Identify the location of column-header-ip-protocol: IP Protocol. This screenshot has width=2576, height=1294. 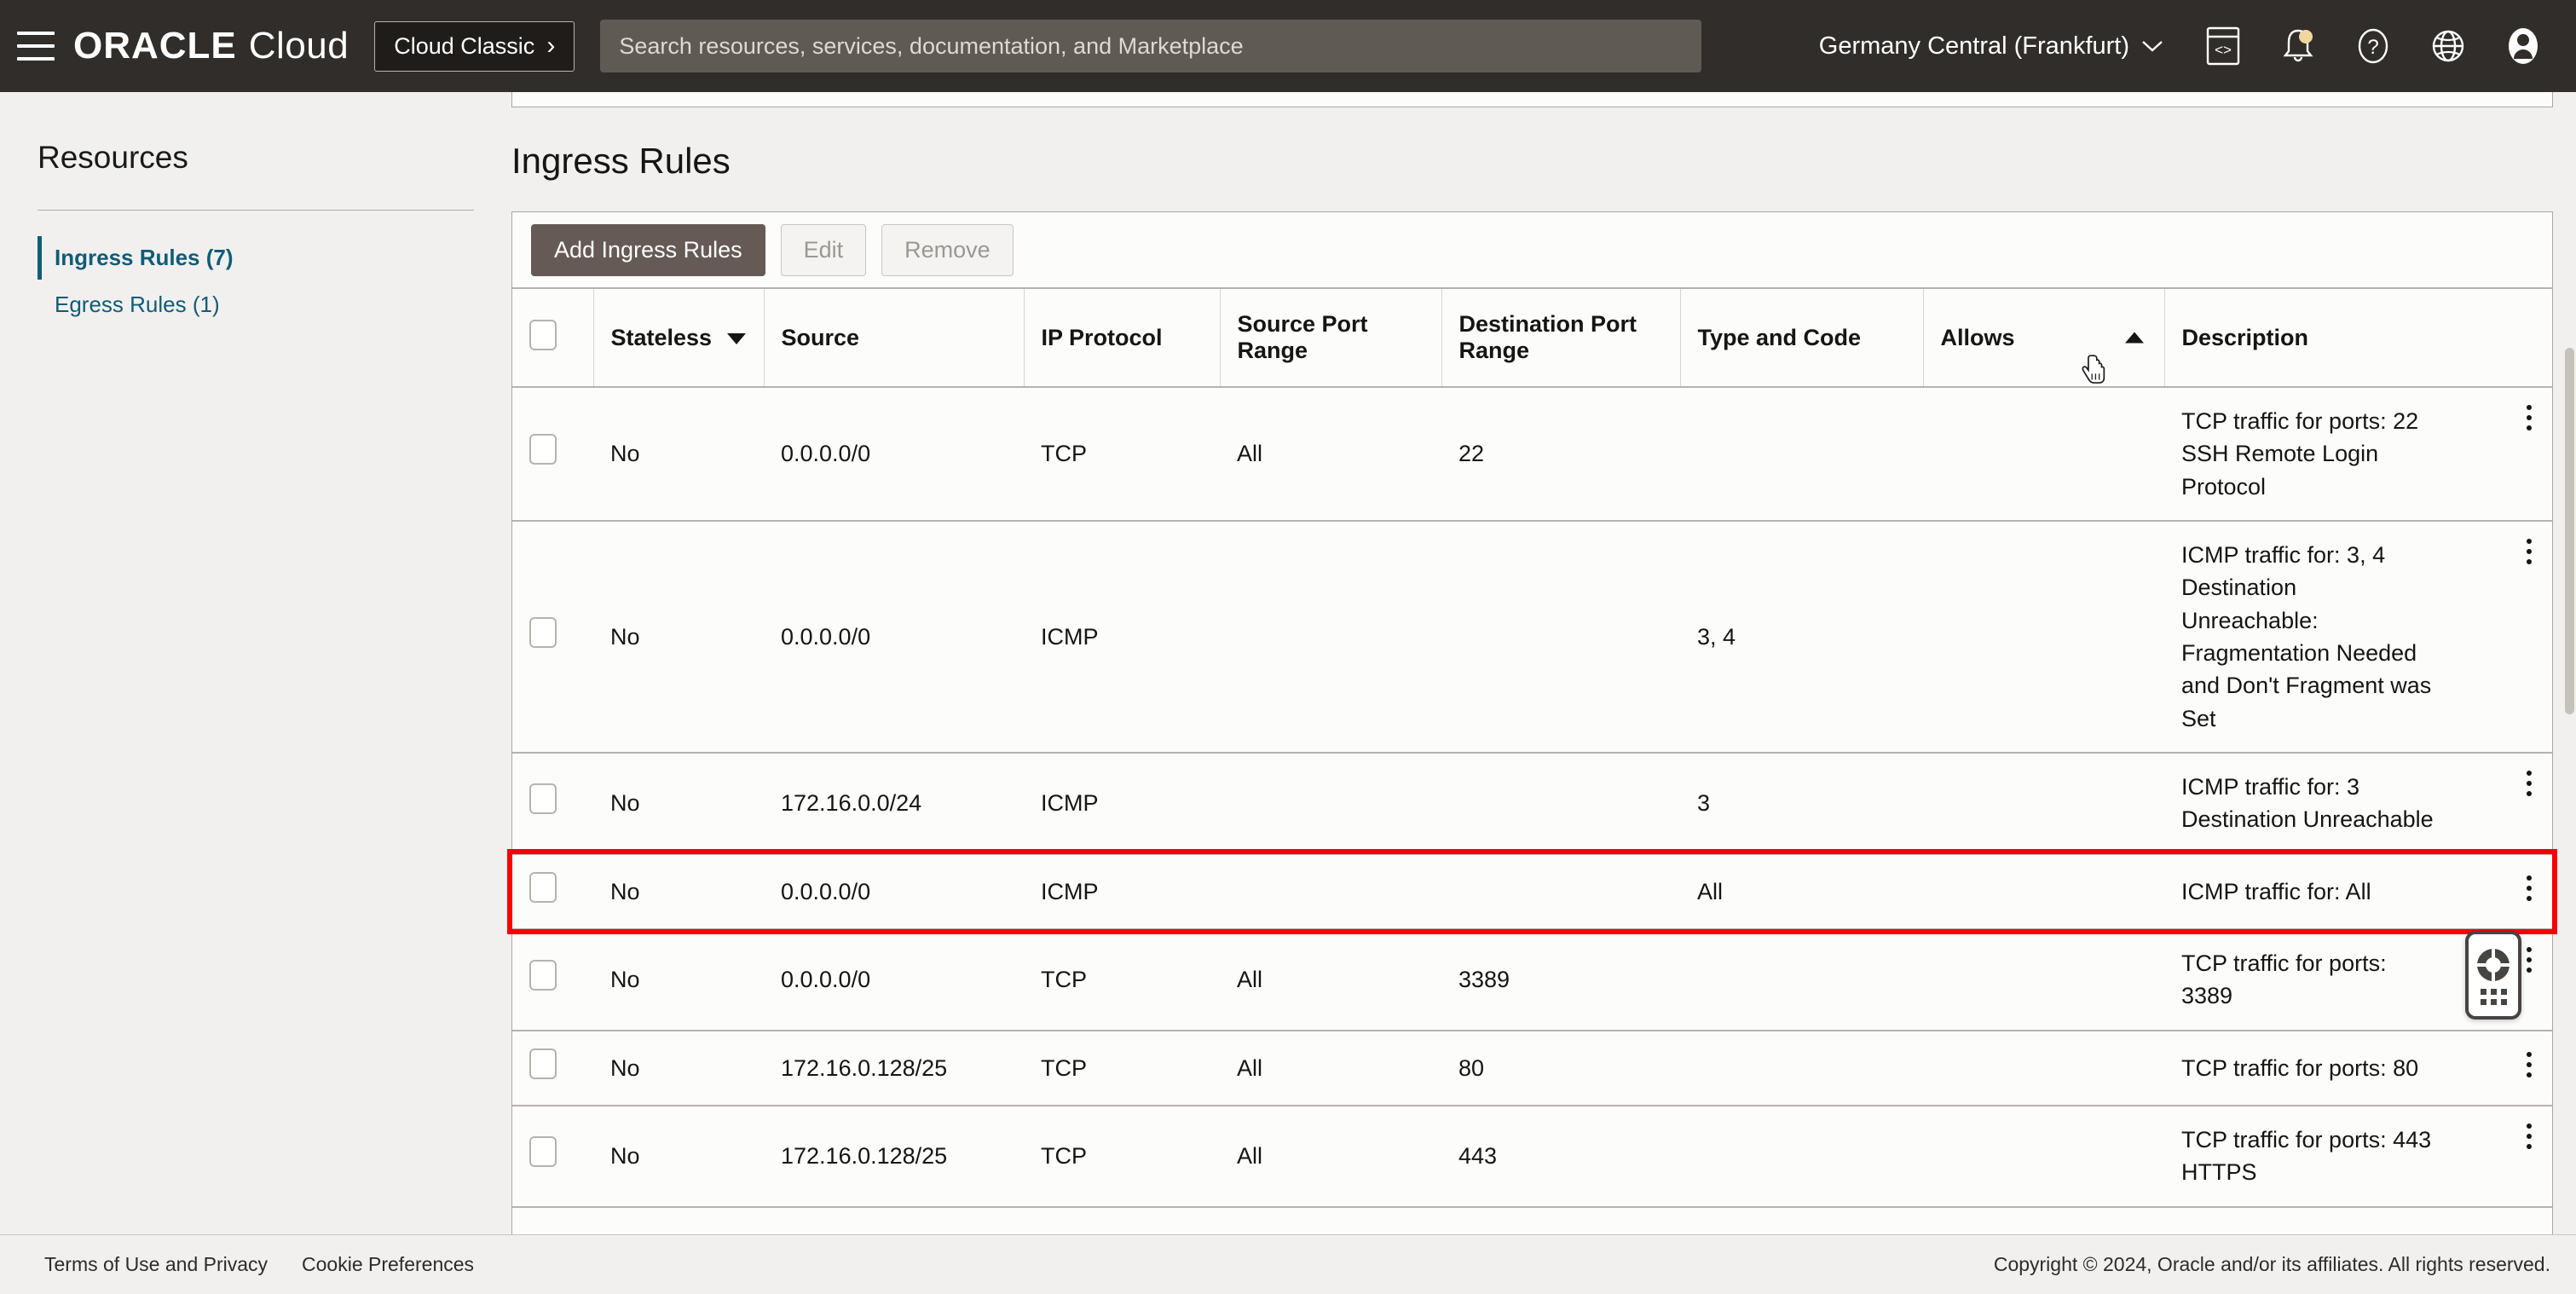
(1121, 338).